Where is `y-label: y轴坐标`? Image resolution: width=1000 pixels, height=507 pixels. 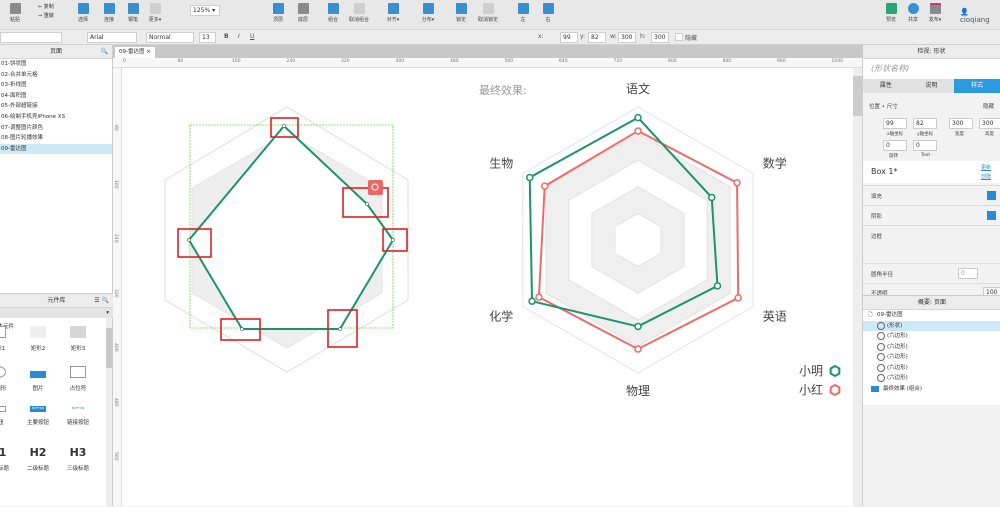 y-label: y轴坐标 is located at coordinates (925, 134).